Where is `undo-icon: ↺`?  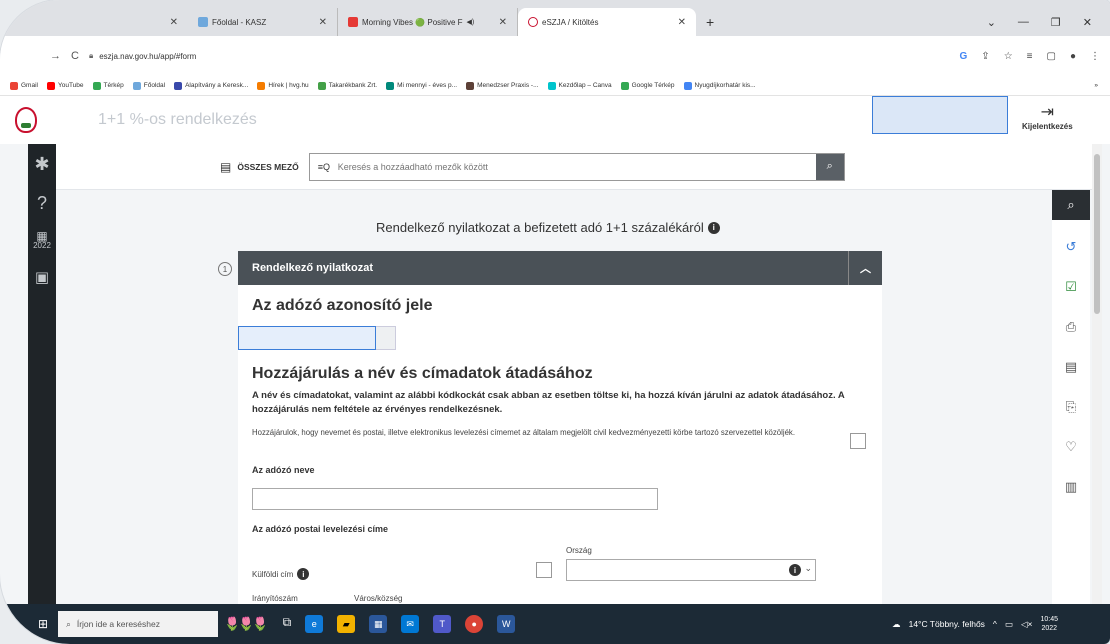
undo-icon: ↺ is located at coordinates (1071, 246).